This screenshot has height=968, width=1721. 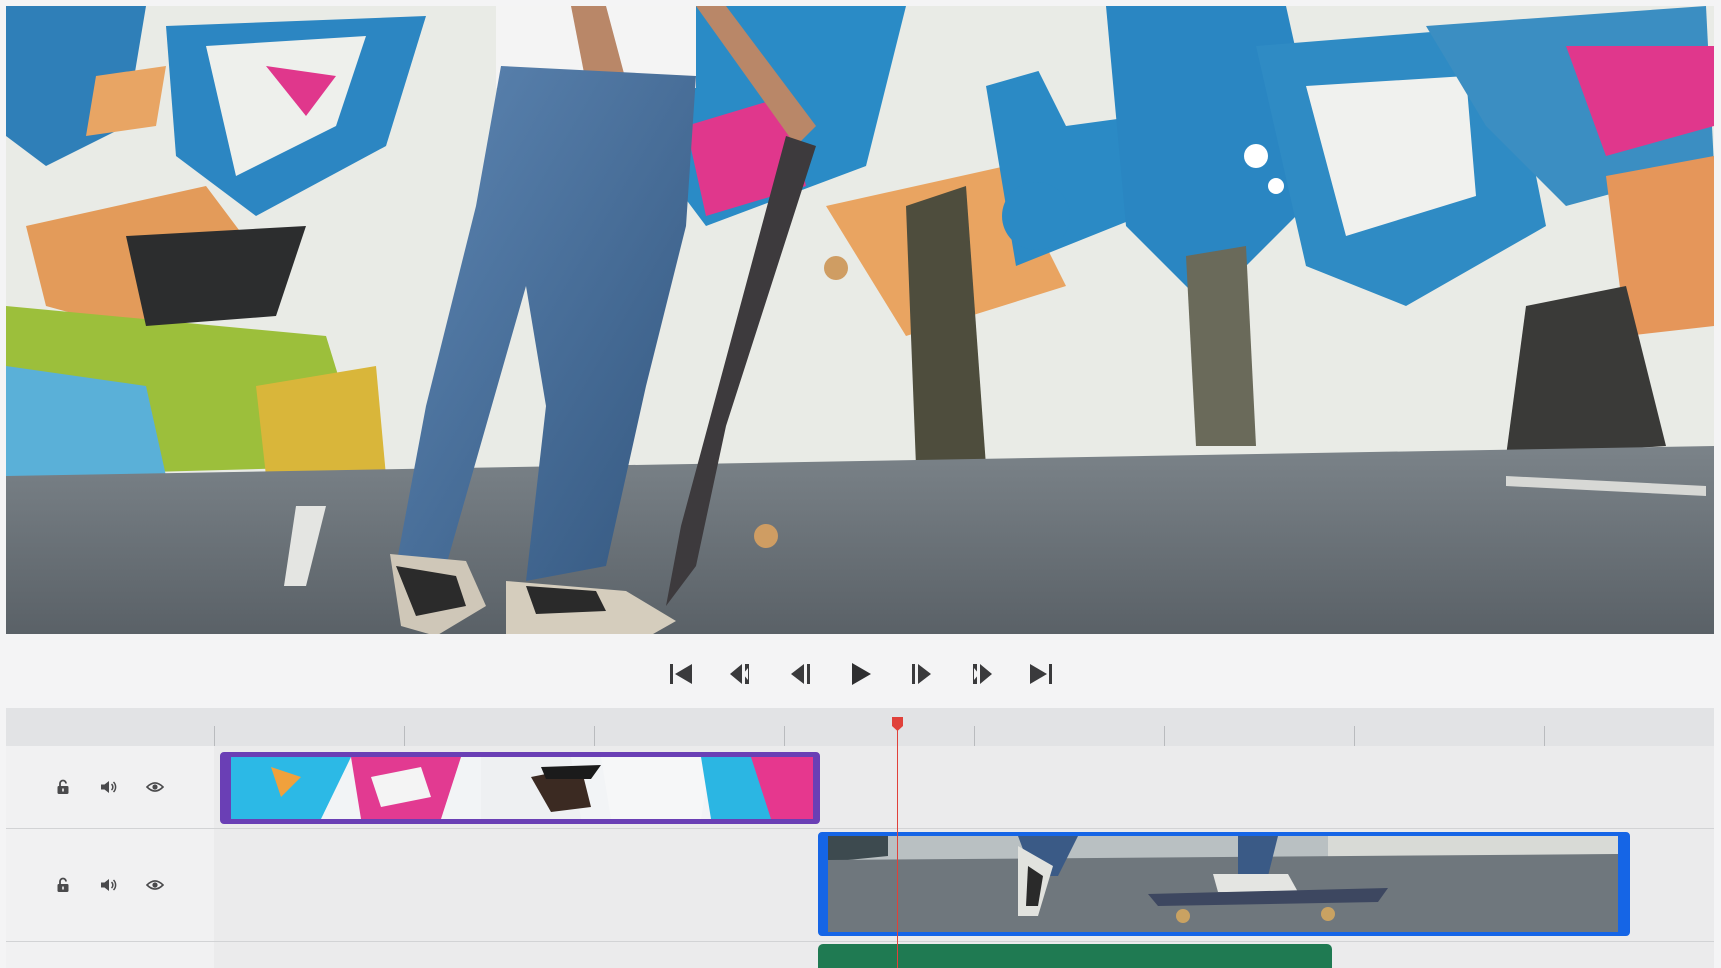 I want to click on track-2-volume-button, so click(x=109, y=885).